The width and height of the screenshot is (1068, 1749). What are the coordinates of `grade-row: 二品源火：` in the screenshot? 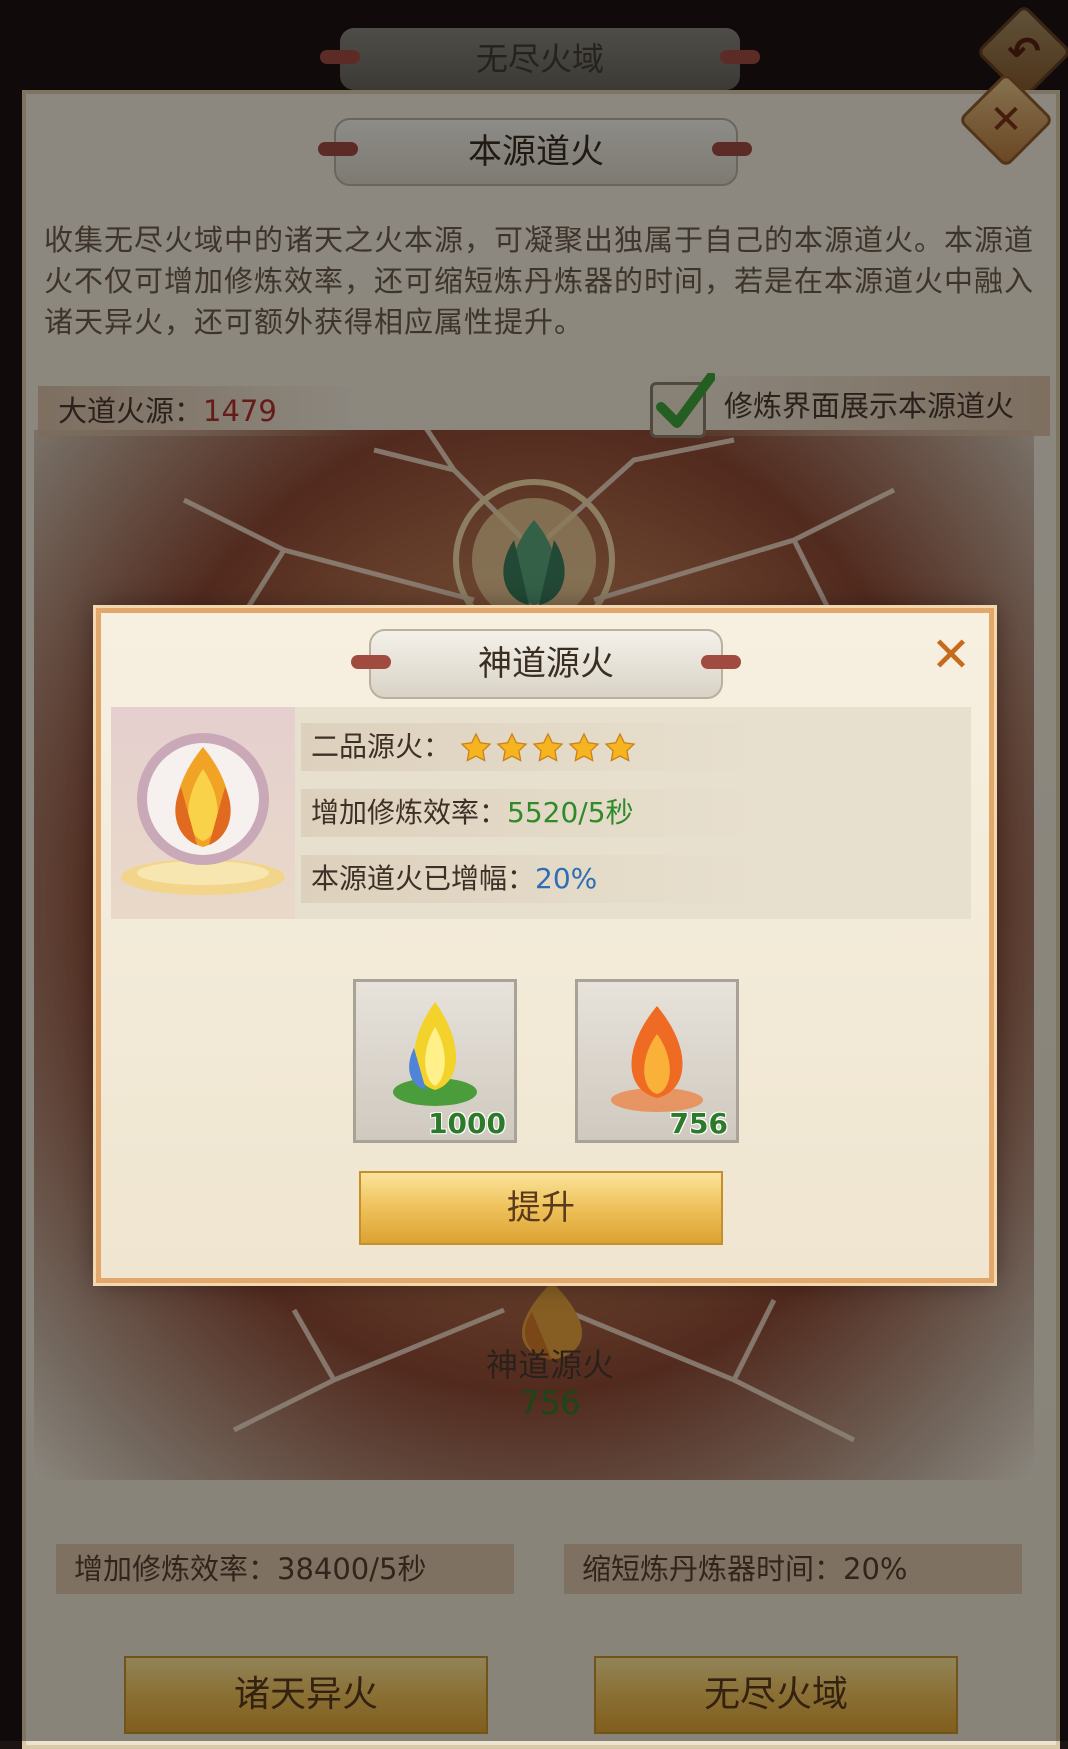 It's located at (636, 747).